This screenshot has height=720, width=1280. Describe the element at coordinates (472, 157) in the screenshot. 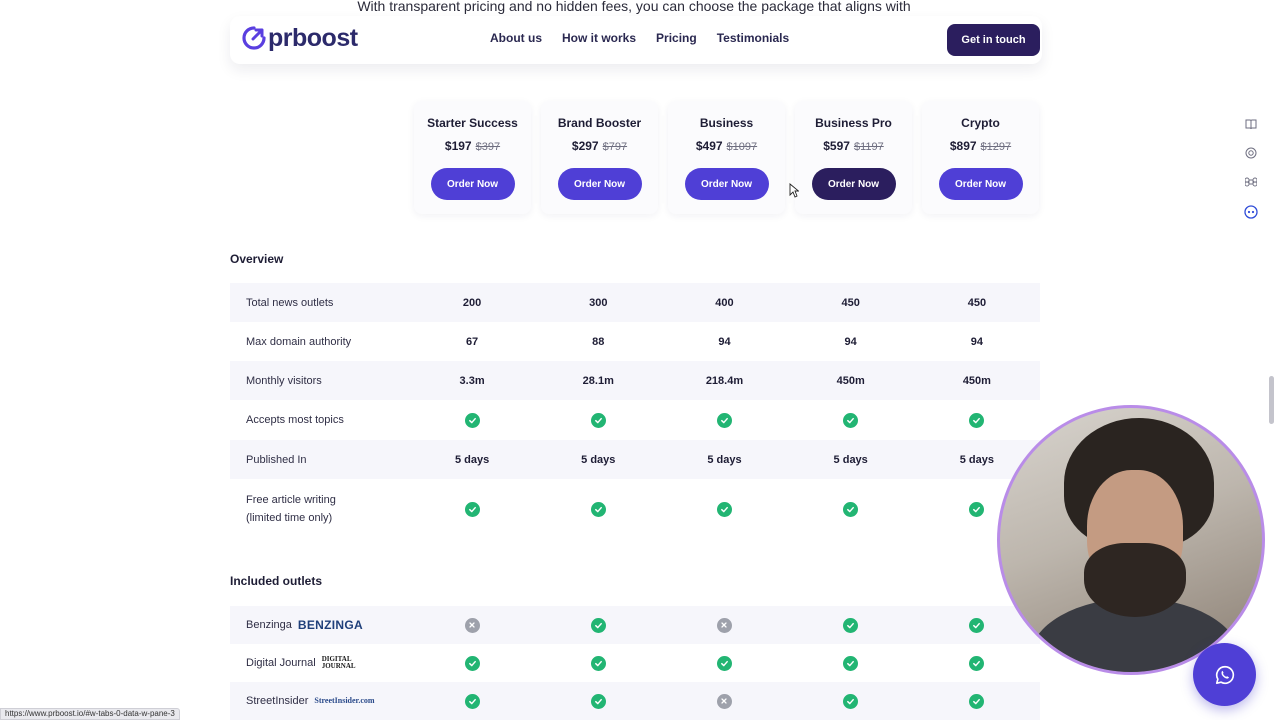

I see `plan-card-starter-success: Starter Success $197 $397 Order Now` at that location.